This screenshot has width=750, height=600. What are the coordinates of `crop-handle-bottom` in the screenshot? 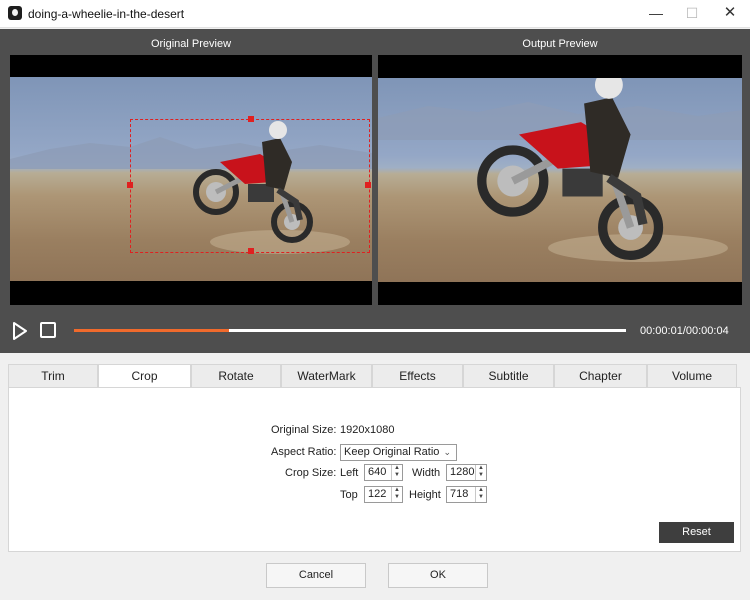 It's located at (251, 251).